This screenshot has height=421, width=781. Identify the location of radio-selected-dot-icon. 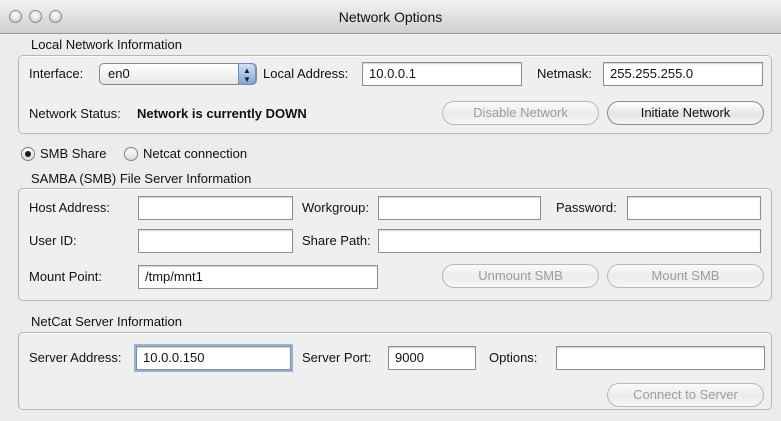
(28, 154).